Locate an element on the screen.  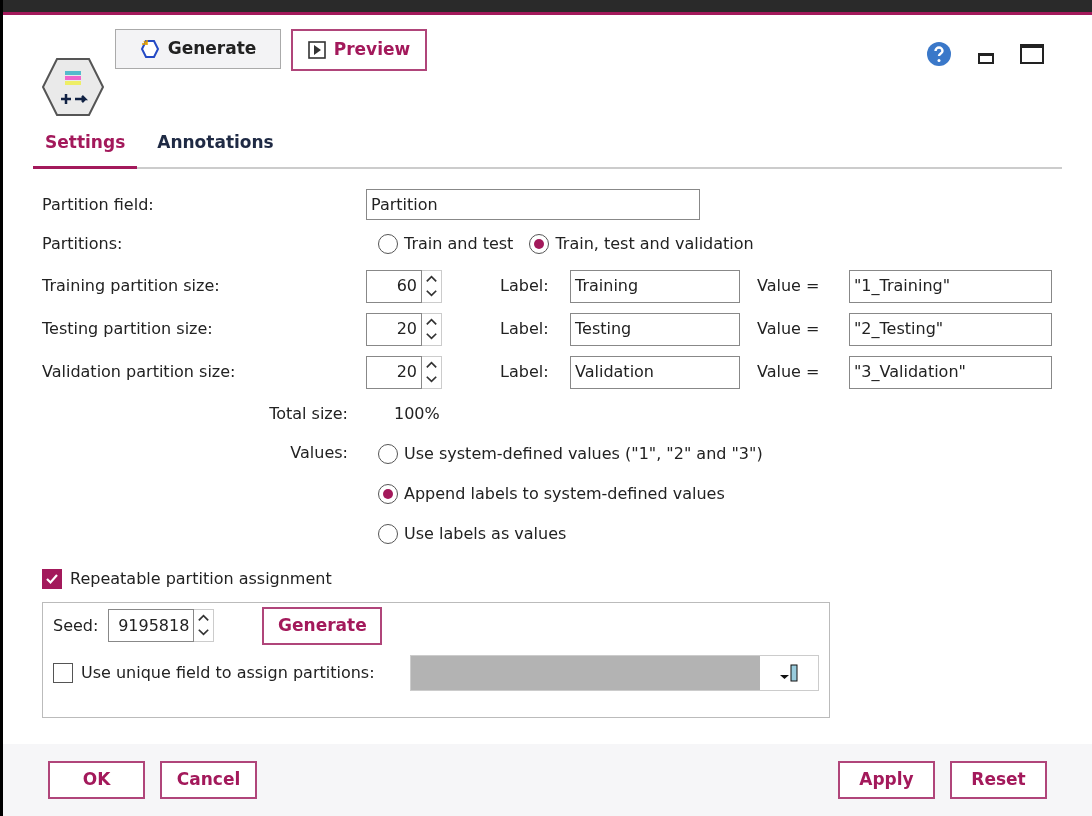
checkbox-label: Repeatable partition assignment is located at coordinates (201, 578).